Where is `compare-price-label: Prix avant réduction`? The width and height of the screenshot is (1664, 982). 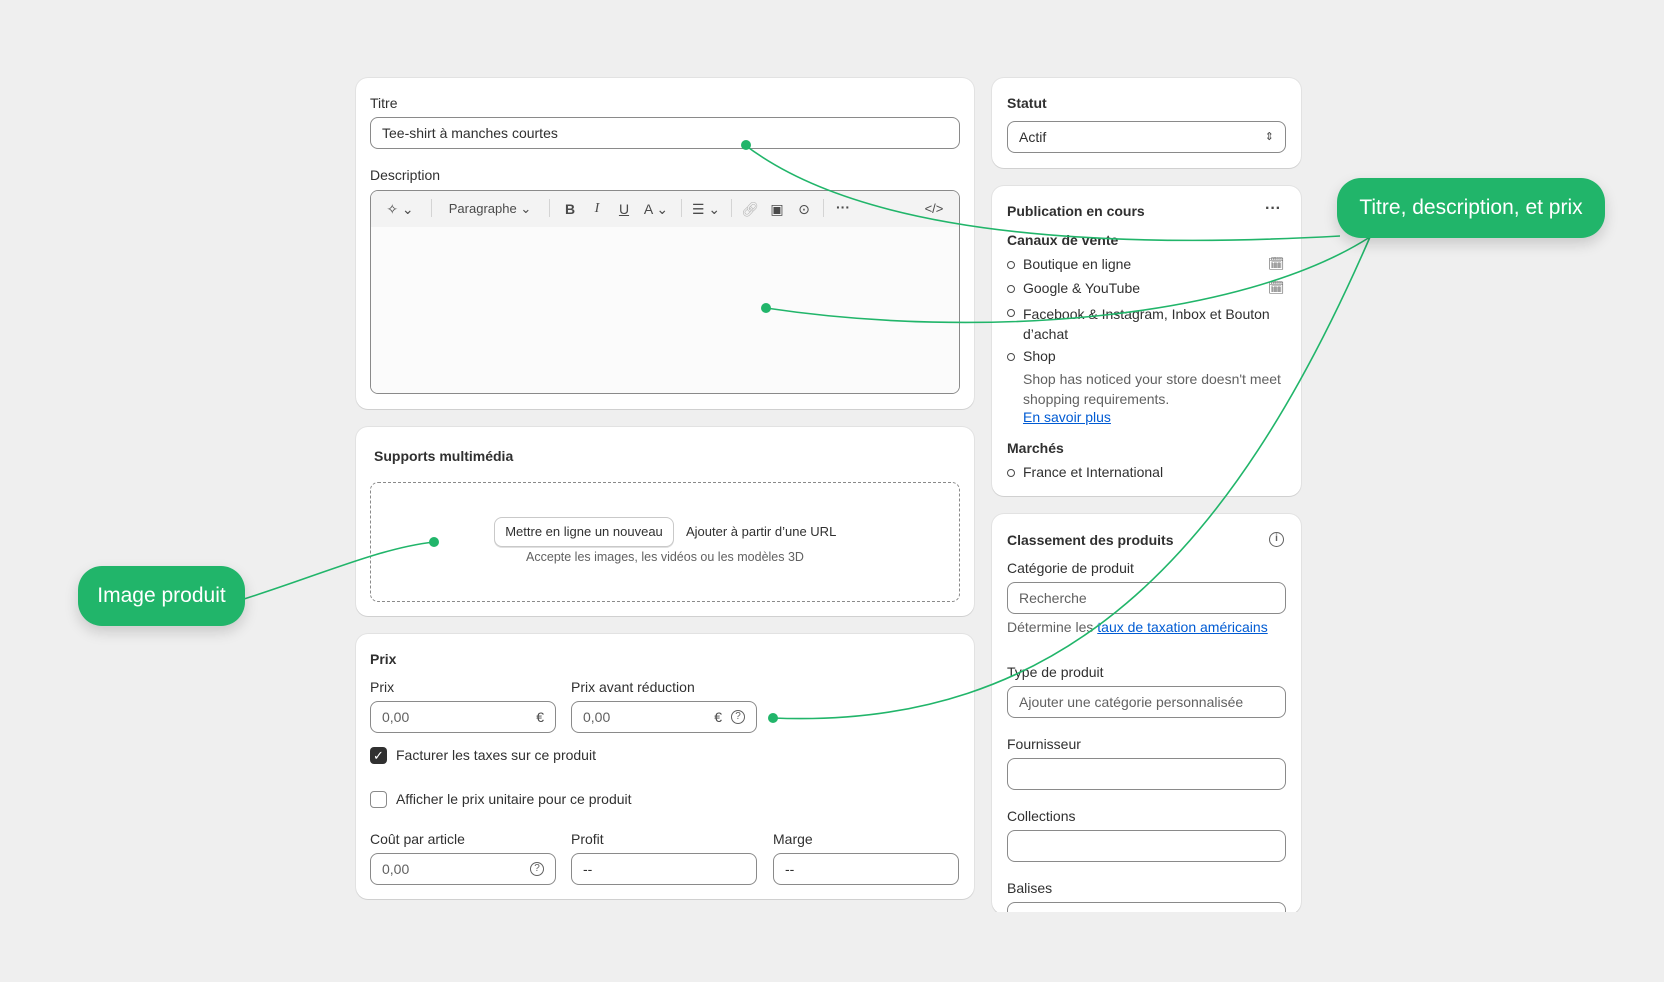
compare-price-label: Prix avant réduction is located at coordinates (633, 687).